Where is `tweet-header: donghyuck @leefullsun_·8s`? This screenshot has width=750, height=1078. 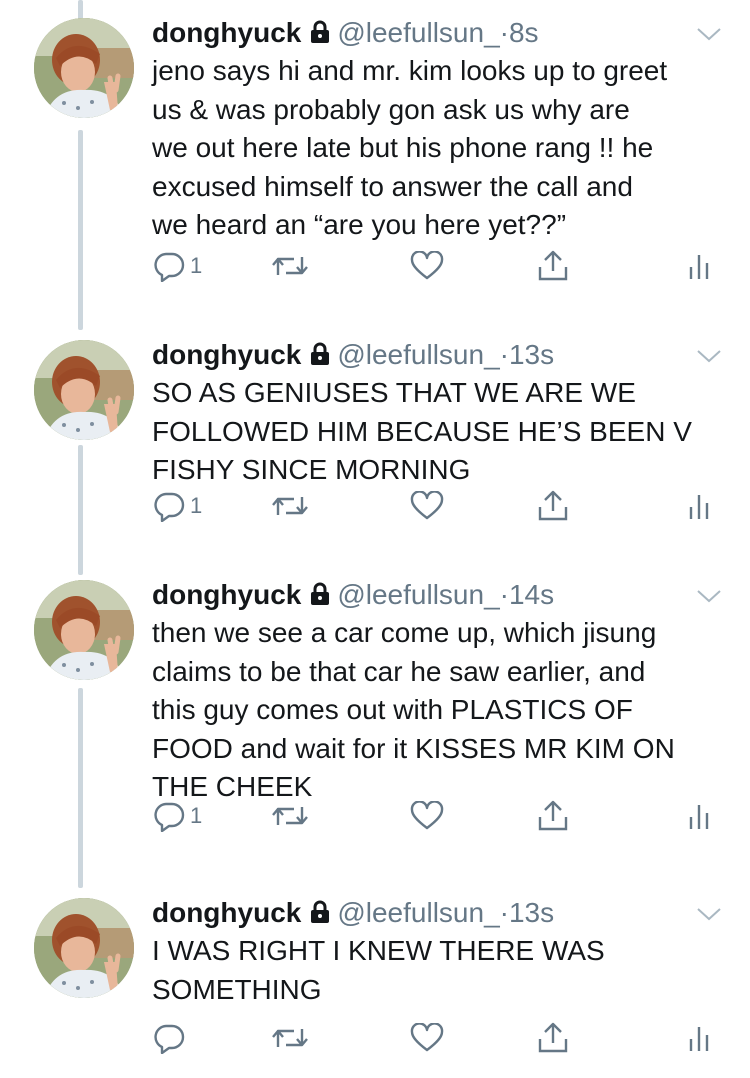
tweet-header: donghyuck @leefullsun_·8s is located at coordinates (345, 34).